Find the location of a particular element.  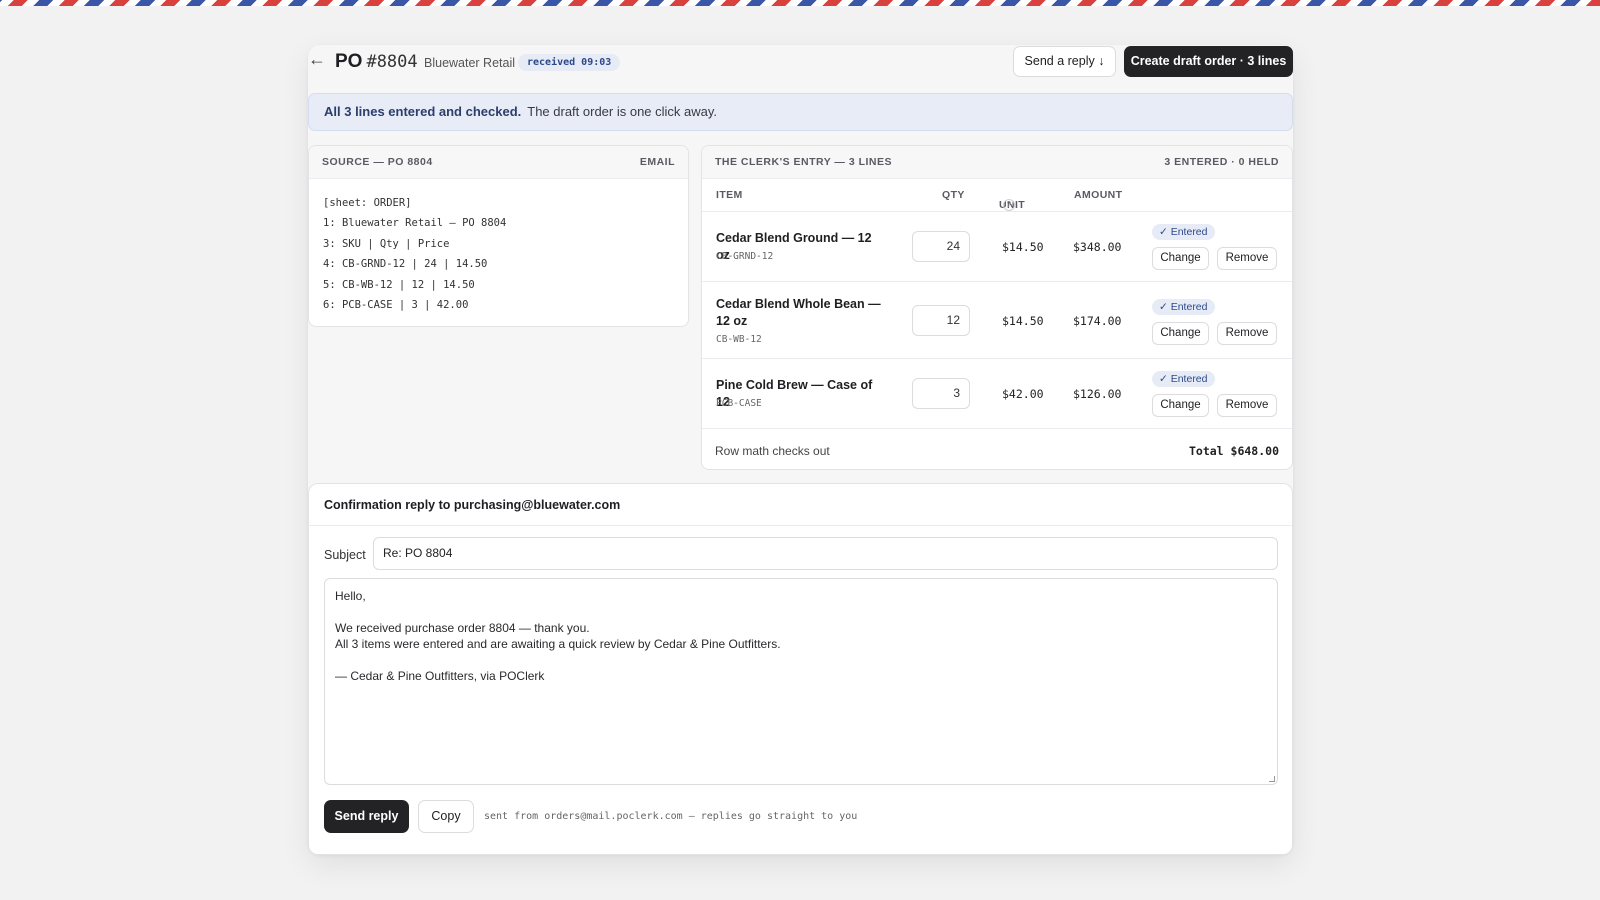

banner-text: The draft order is one click away. is located at coordinates (622, 111).